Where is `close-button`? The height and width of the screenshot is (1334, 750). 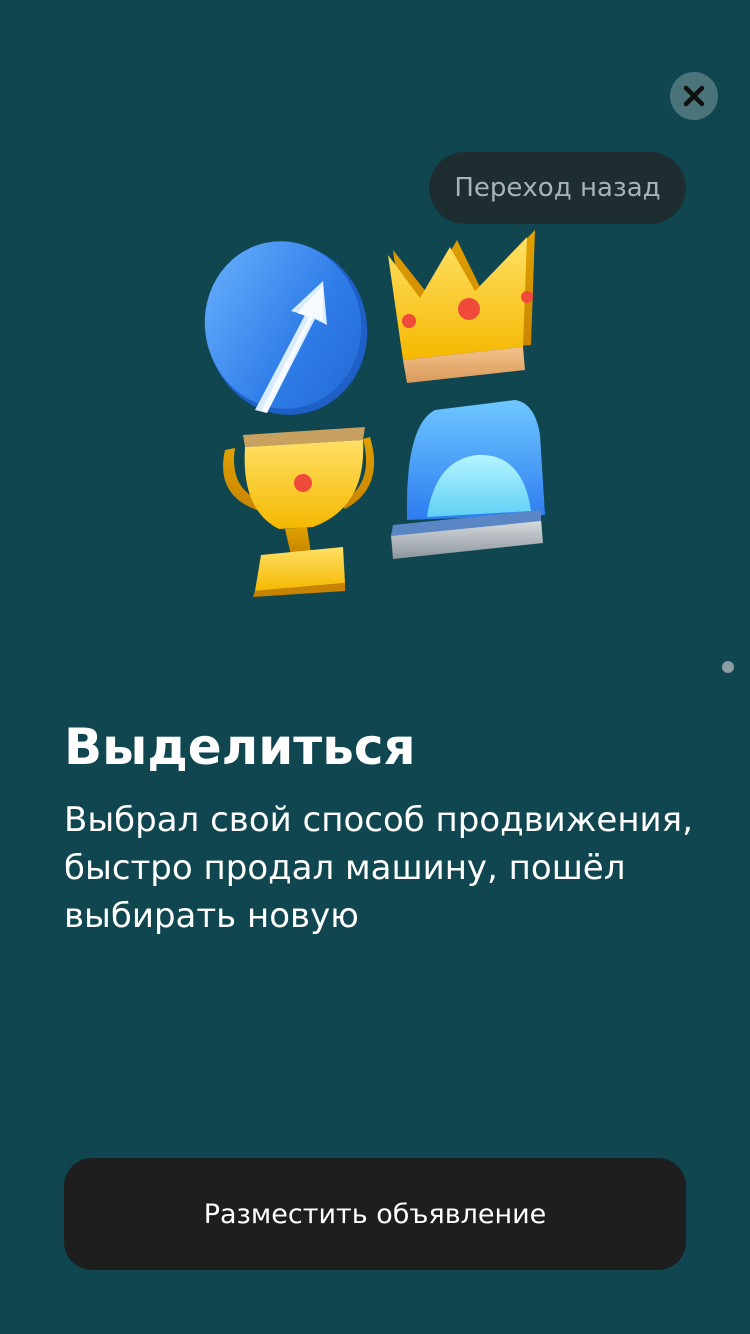 close-button is located at coordinates (694, 96).